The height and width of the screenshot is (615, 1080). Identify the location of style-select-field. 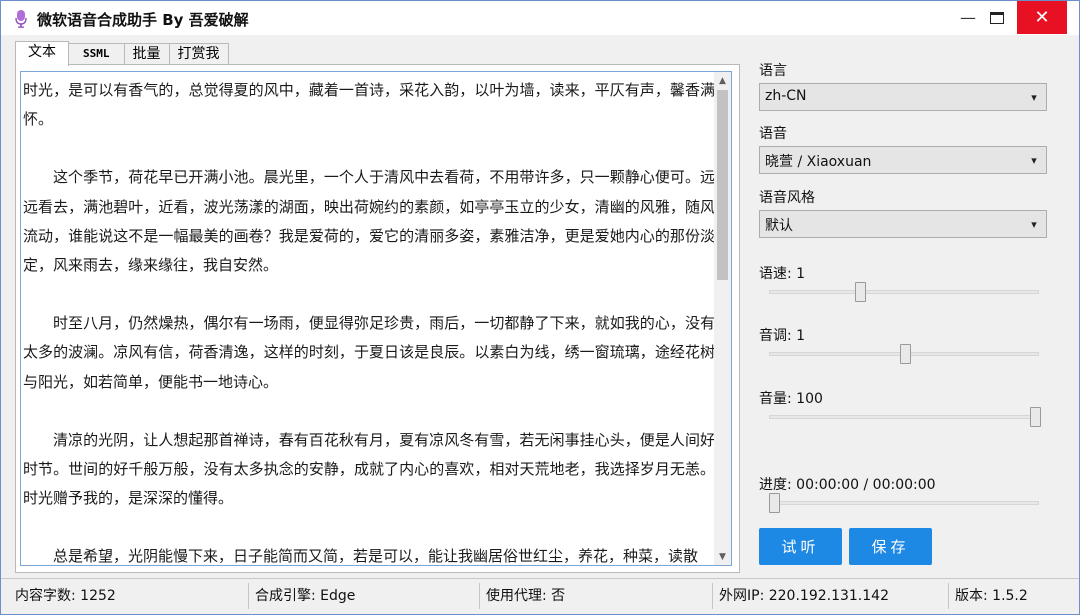
(893, 224).